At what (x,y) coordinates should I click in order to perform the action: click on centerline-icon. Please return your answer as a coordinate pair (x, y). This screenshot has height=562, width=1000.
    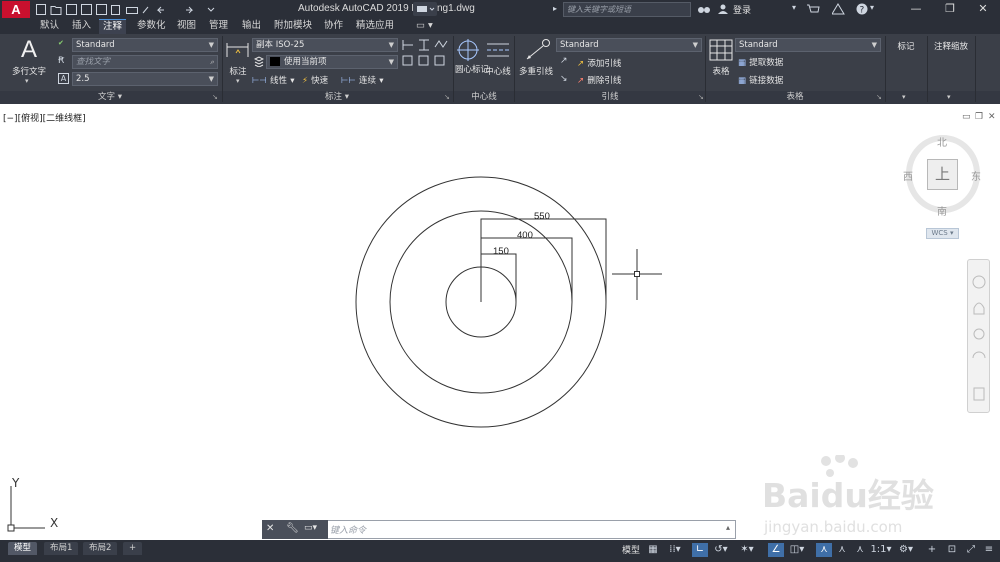
    Looking at the image, I should click on (498, 50).